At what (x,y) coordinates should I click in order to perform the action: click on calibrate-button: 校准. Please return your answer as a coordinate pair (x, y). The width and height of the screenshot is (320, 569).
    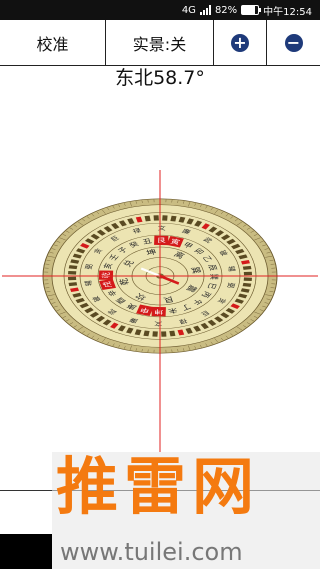
    Looking at the image, I should click on (53, 42).